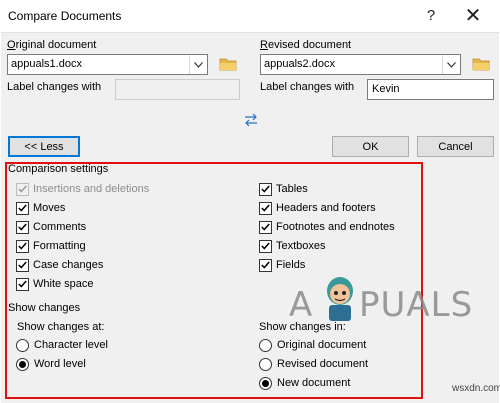  Describe the element at coordinates (386, 89) in the screenshot. I see `revised-label-value: Kevin` at that location.